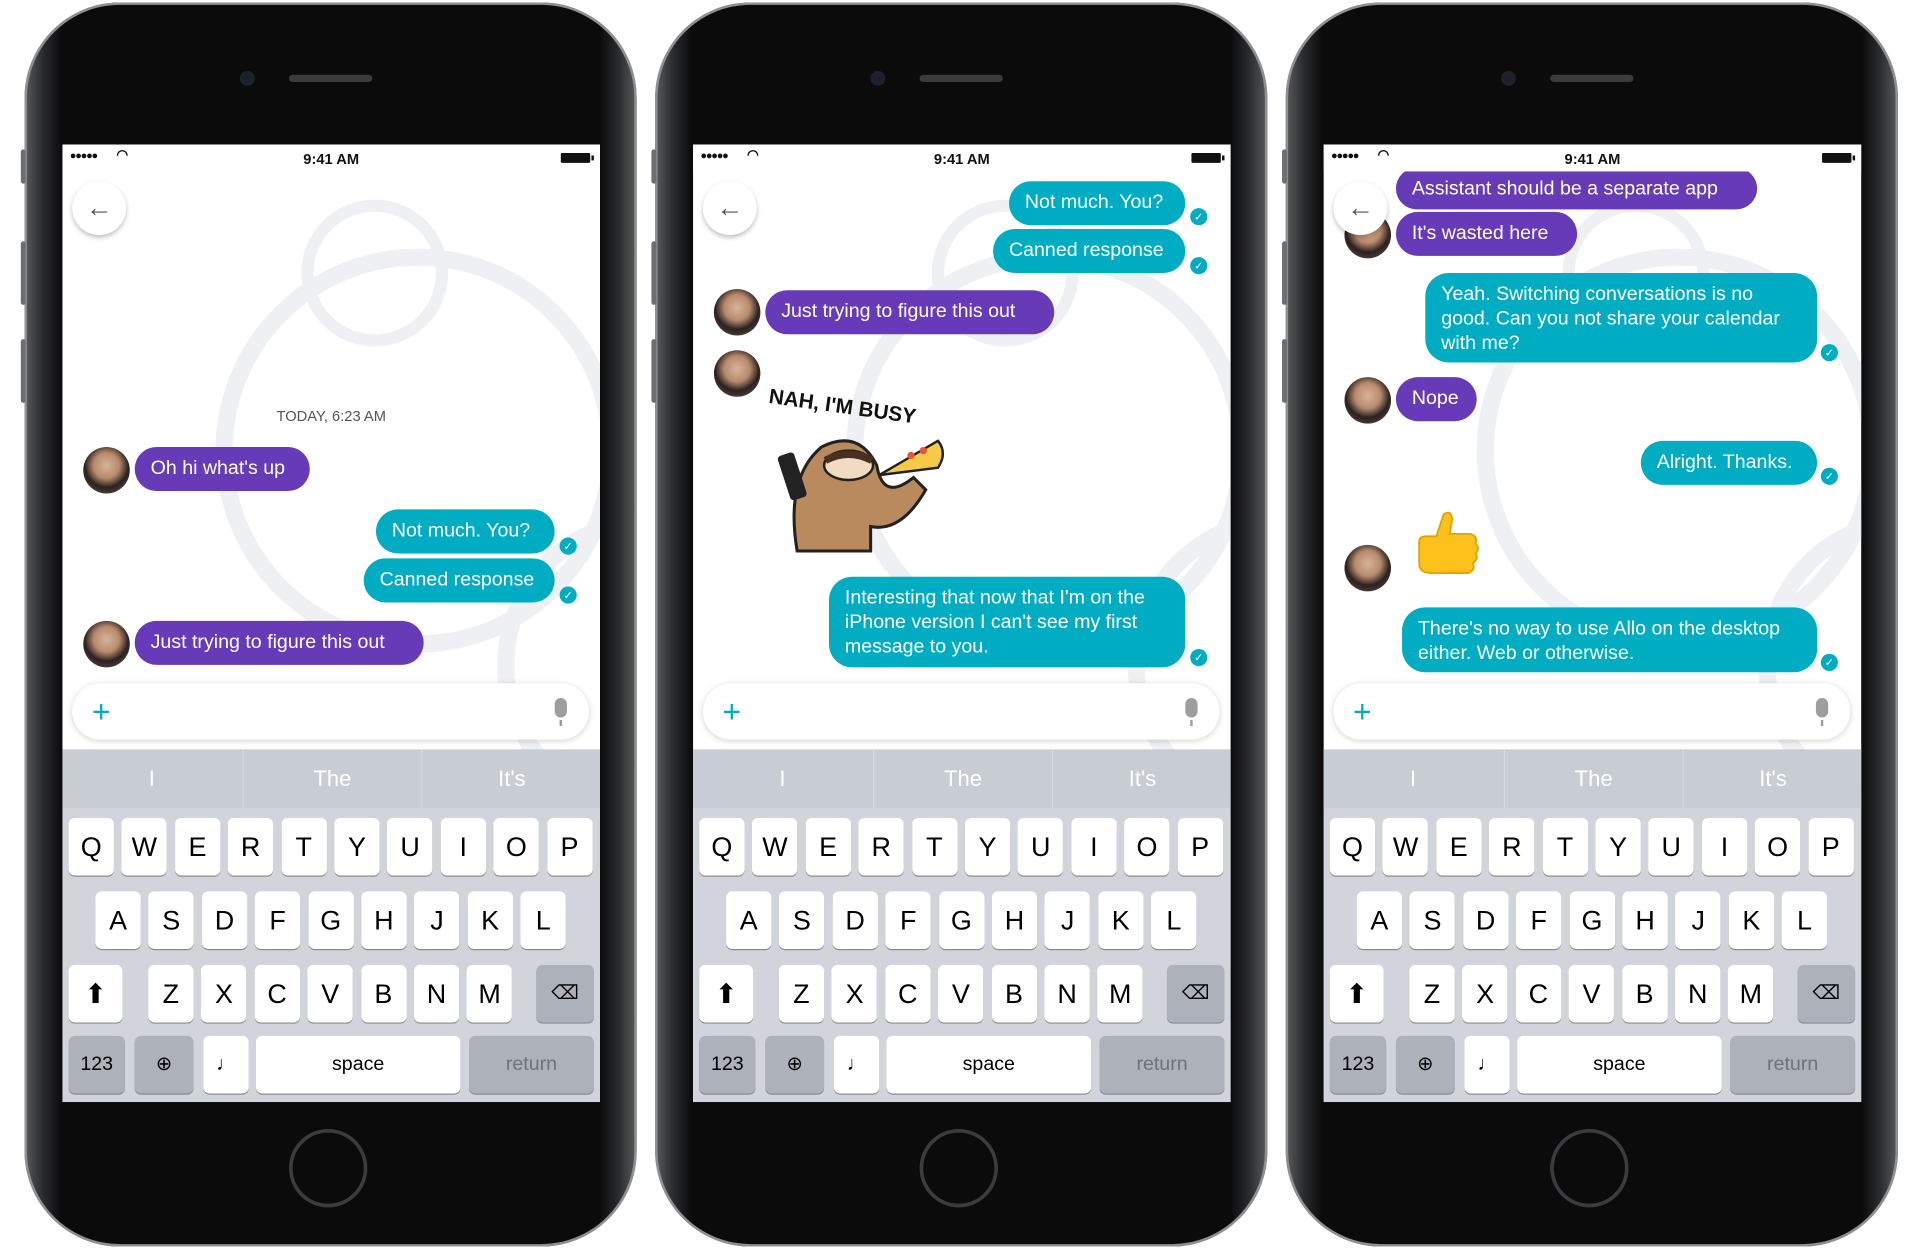 This screenshot has width=1920, height=1254. Describe the element at coordinates (1618, 846) in the screenshot. I see `key: Y` at that location.